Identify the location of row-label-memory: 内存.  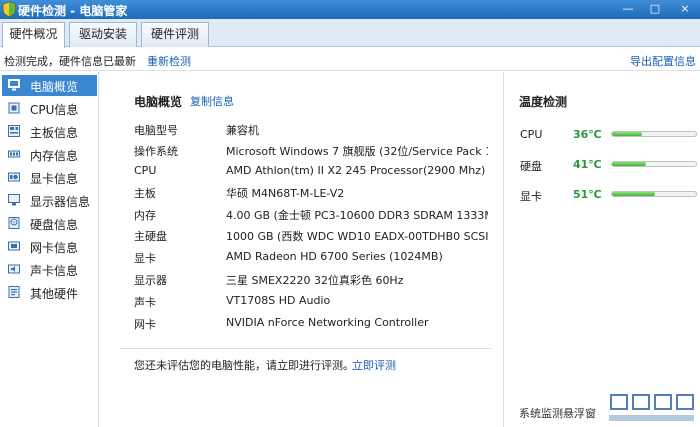
(145, 215).